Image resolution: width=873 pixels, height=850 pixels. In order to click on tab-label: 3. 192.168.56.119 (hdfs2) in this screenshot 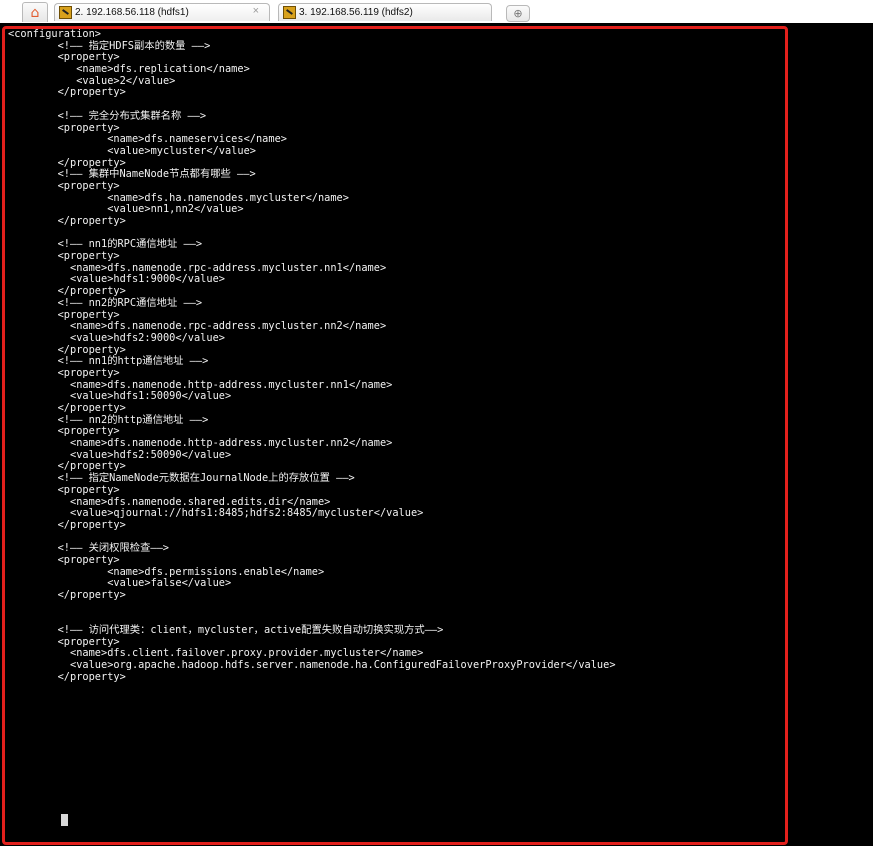, I will do `click(356, 12)`.